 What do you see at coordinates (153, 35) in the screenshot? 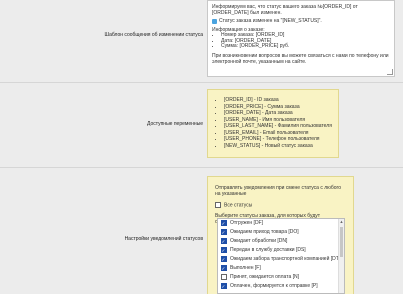
I see `template-label: Шаблон сообщения об изменении статуса` at bounding box center [153, 35].